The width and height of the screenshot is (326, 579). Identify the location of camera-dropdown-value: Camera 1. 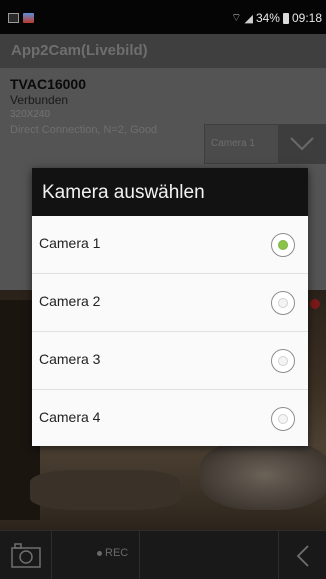
(233, 143).